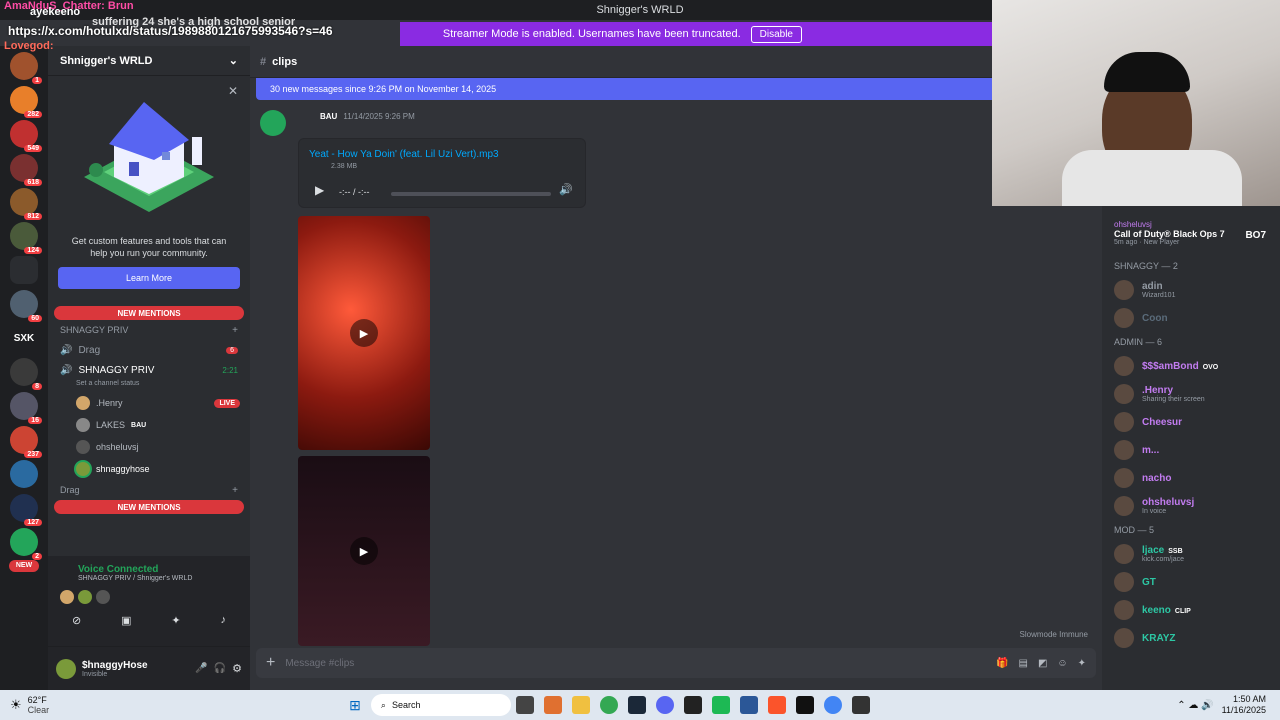 This screenshot has width=1280, height=720. I want to click on voice-location: SHNAGGY PRIV / Shnigger's WRLD, so click(149, 578).